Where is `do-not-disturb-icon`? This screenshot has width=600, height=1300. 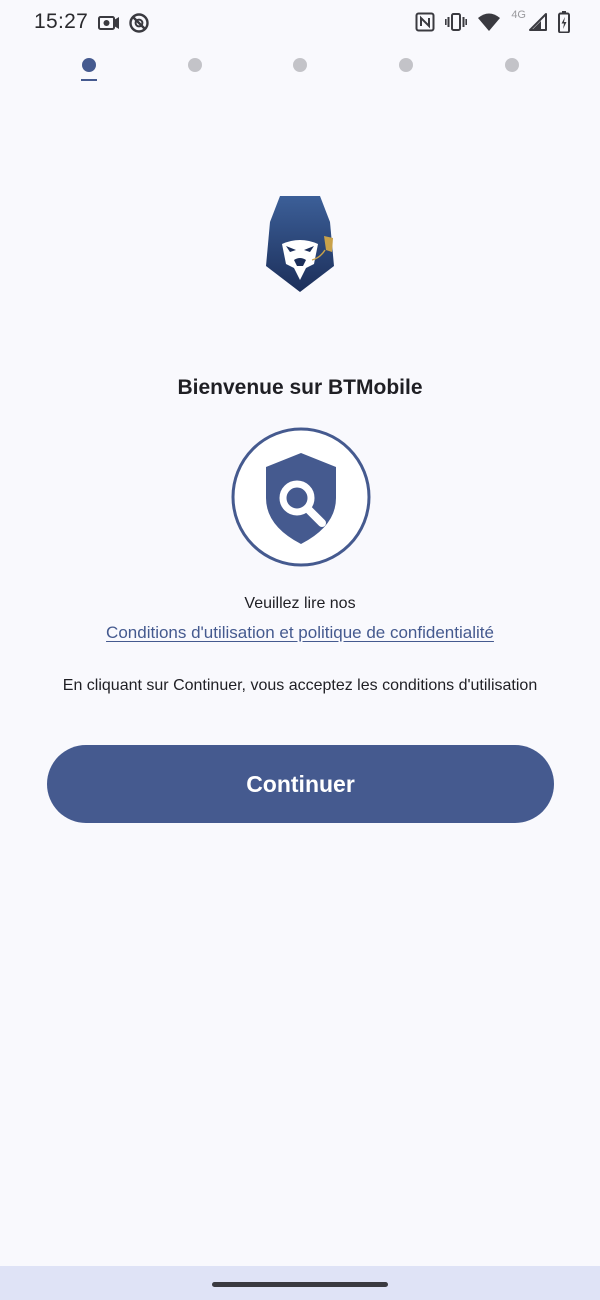 do-not-disturb-icon is located at coordinates (139, 23).